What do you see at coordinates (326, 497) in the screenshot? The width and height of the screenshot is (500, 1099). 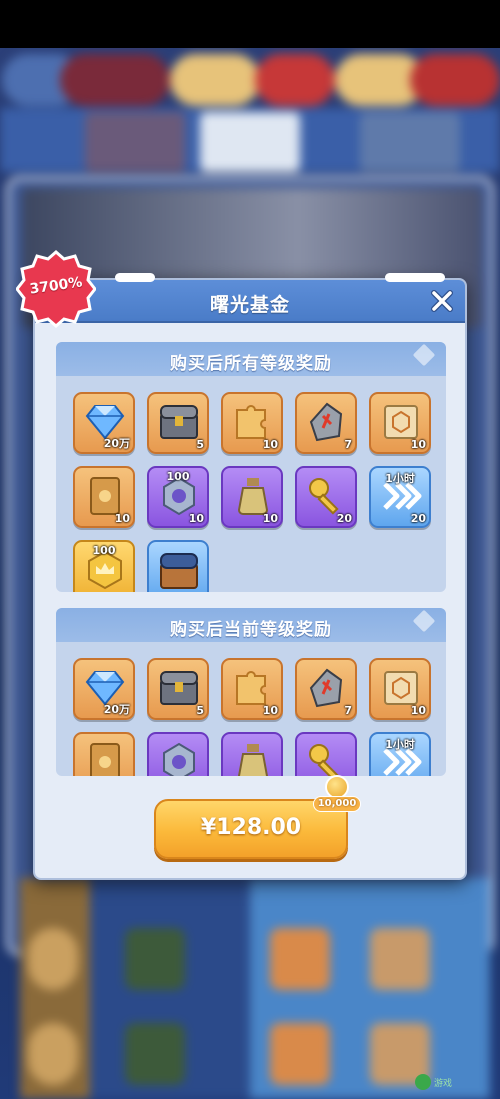 I see `reward-item: 20` at bounding box center [326, 497].